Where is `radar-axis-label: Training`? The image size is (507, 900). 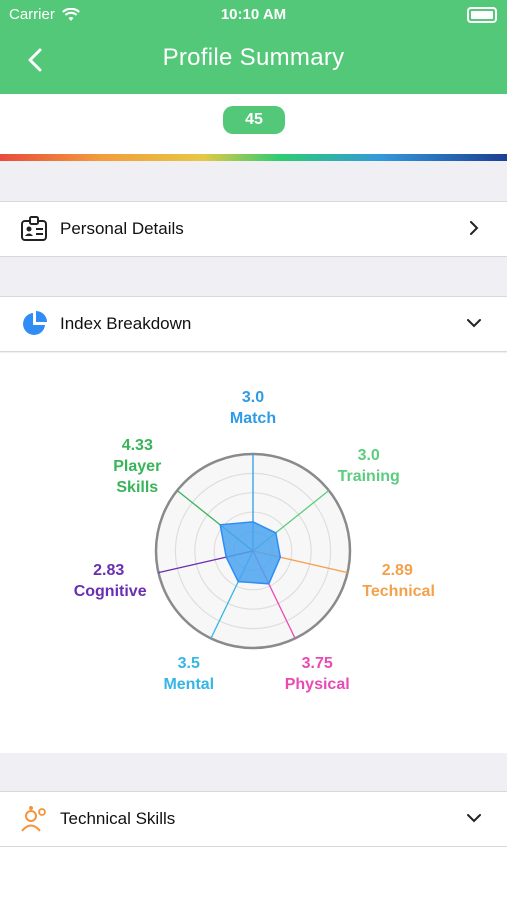 radar-axis-label: Training is located at coordinates (368, 477).